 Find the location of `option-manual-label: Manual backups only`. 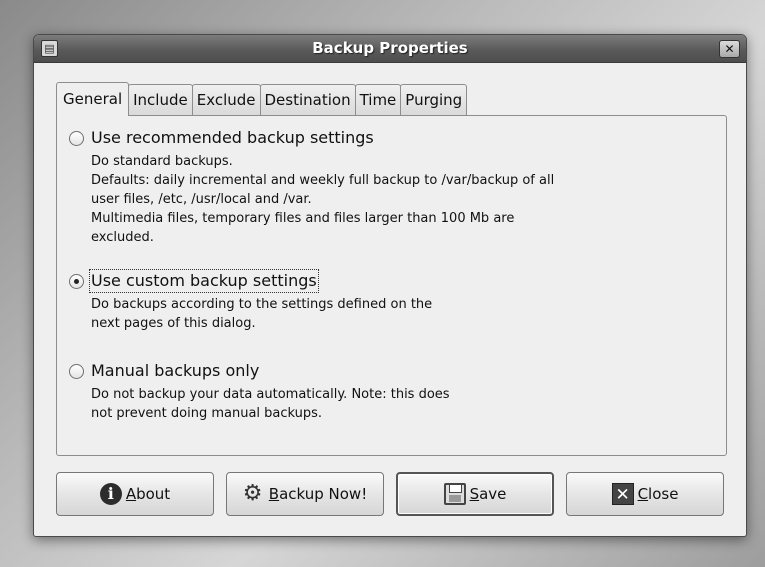

option-manual-label: Manual backups only is located at coordinates (175, 371).